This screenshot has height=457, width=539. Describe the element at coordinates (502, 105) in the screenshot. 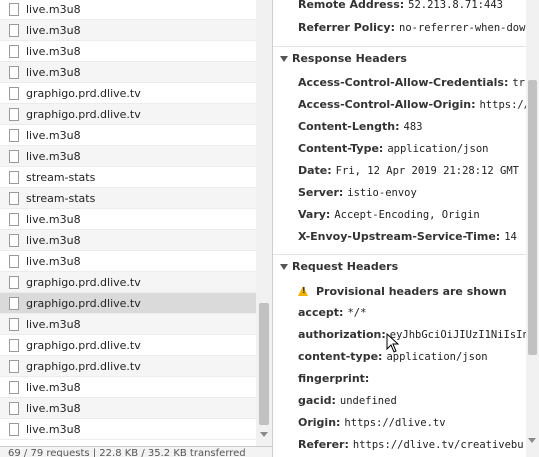

I see `header-value: https://d` at that location.